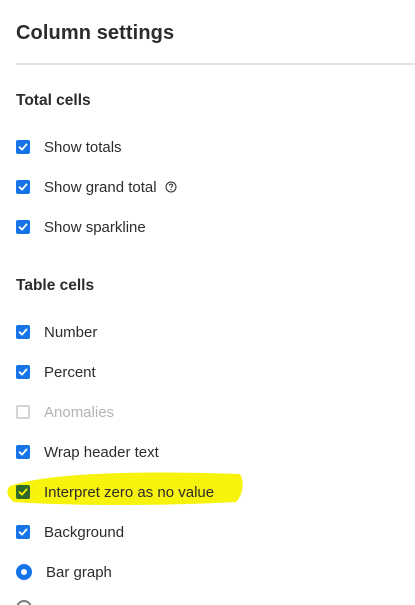  I want to click on show-grand-total-checkbox, so click(23, 187).